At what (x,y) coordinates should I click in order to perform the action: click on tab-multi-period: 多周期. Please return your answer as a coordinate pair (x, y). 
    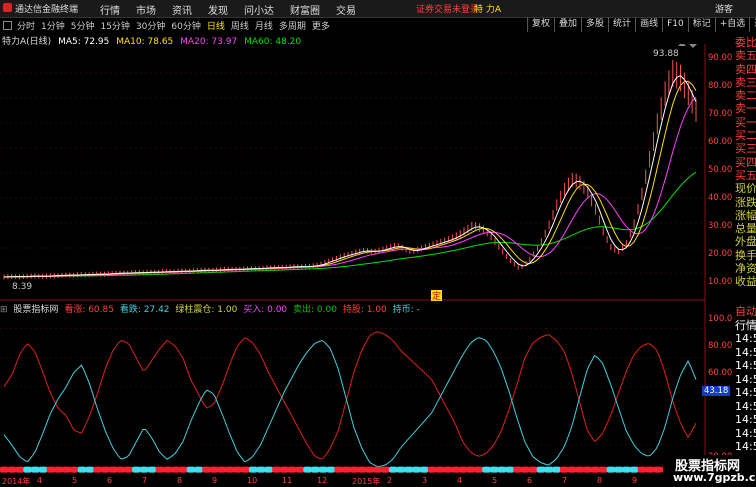
    Looking at the image, I should click on (292, 25).